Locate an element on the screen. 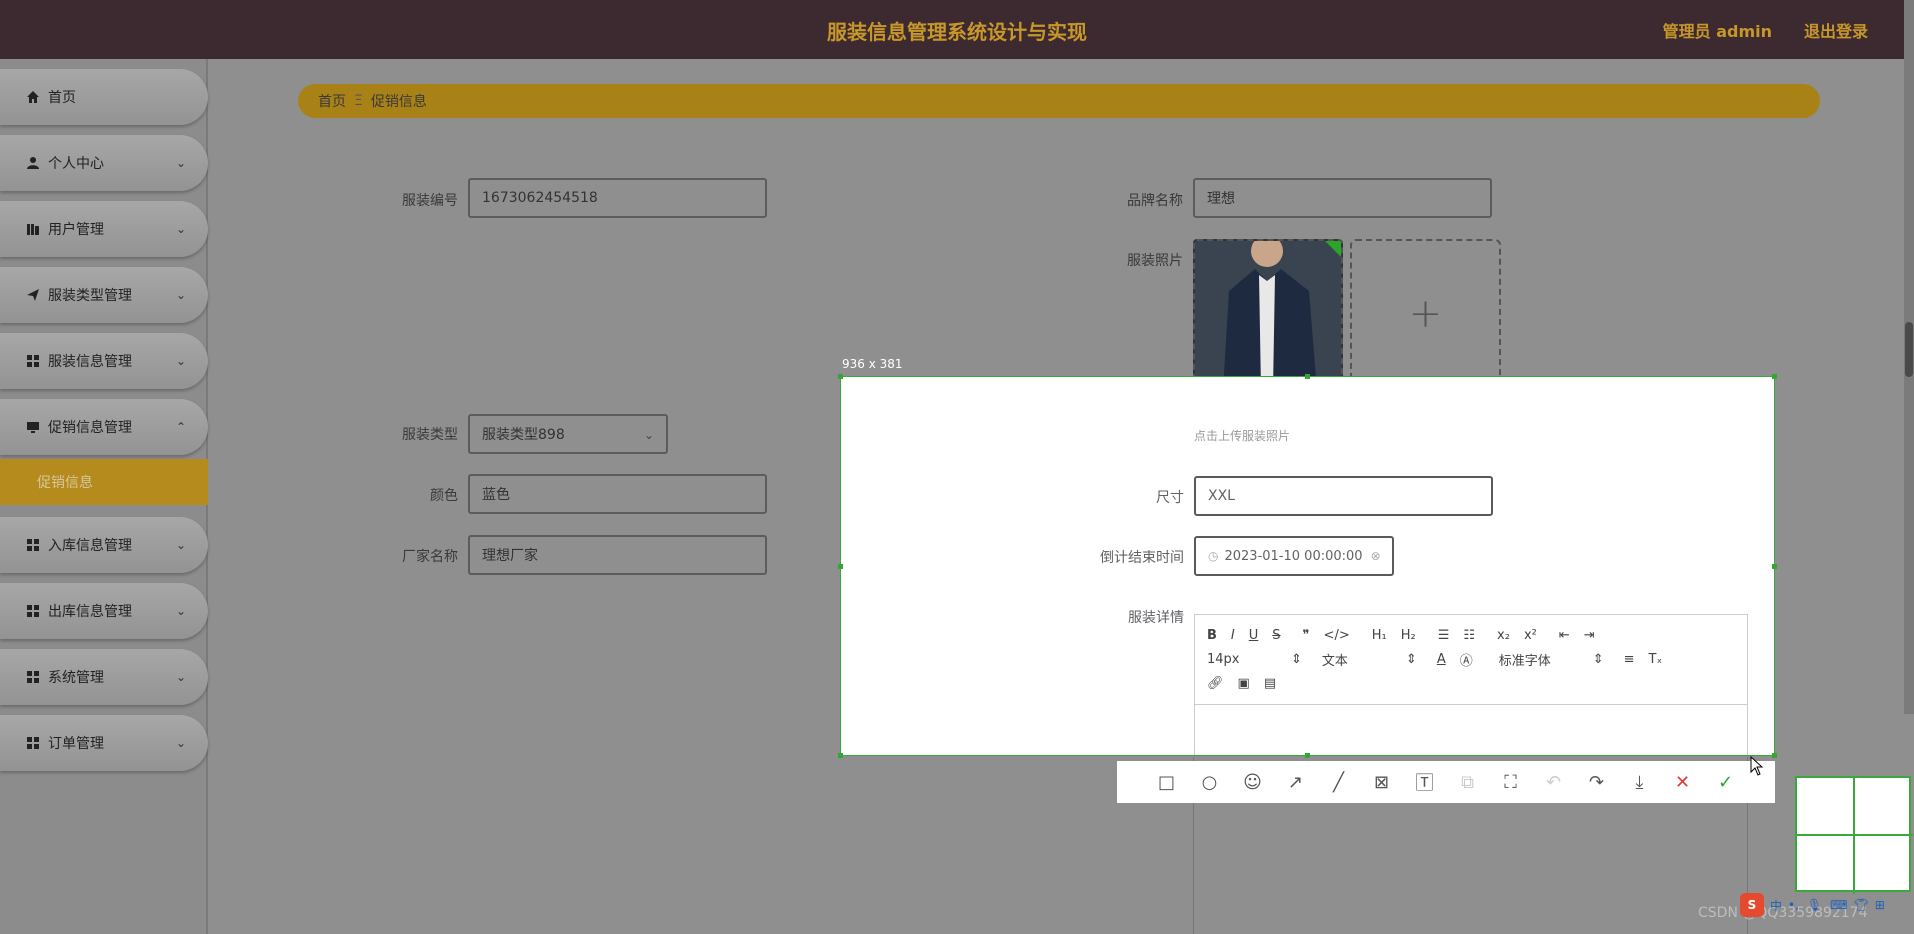 This screenshot has height=934, width=1914. sidebar-item-promotion: 促销信息管理 ⌃ is located at coordinates (104, 427).